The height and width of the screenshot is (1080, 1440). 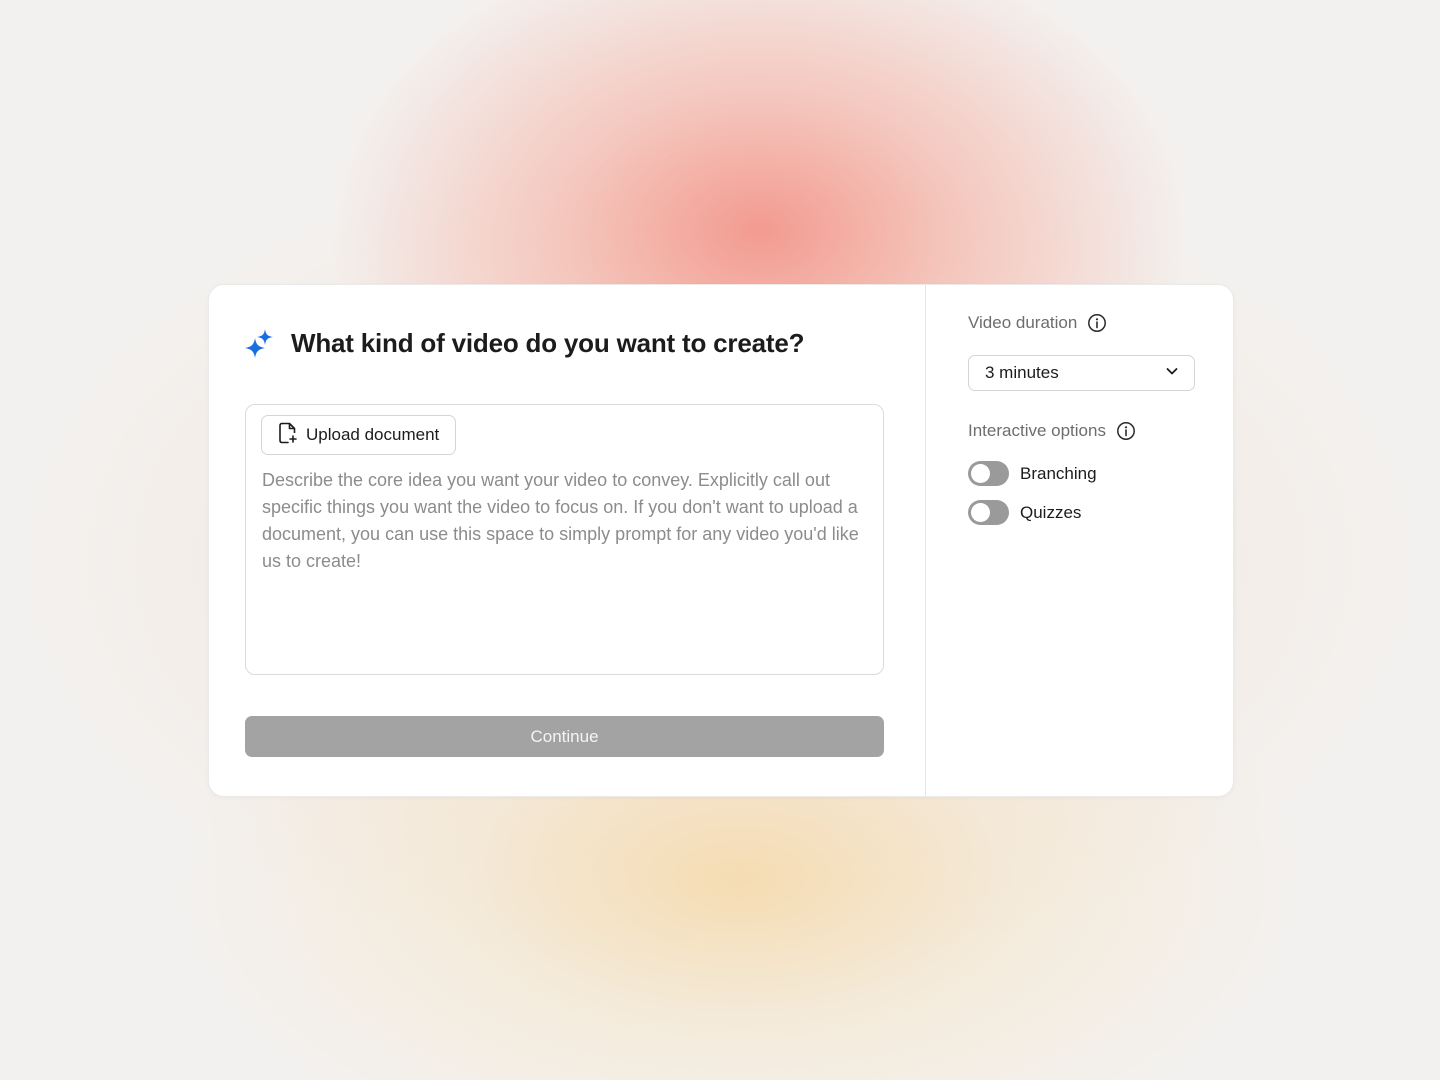 What do you see at coordinates (1022, 372) in the screenshot?
I see `video-duration-value: 3 minutes` at bounding box center [1022, 372].